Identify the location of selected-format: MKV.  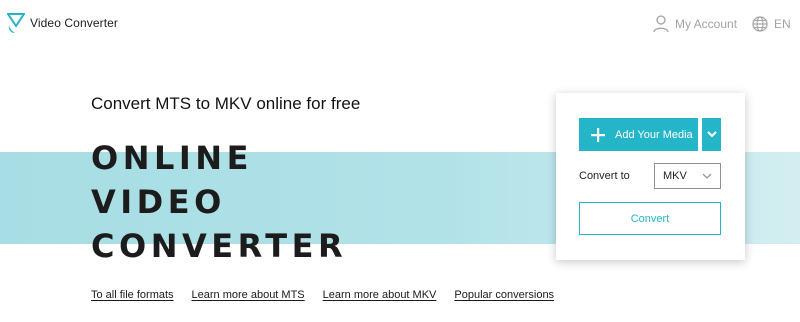
(675, 176).